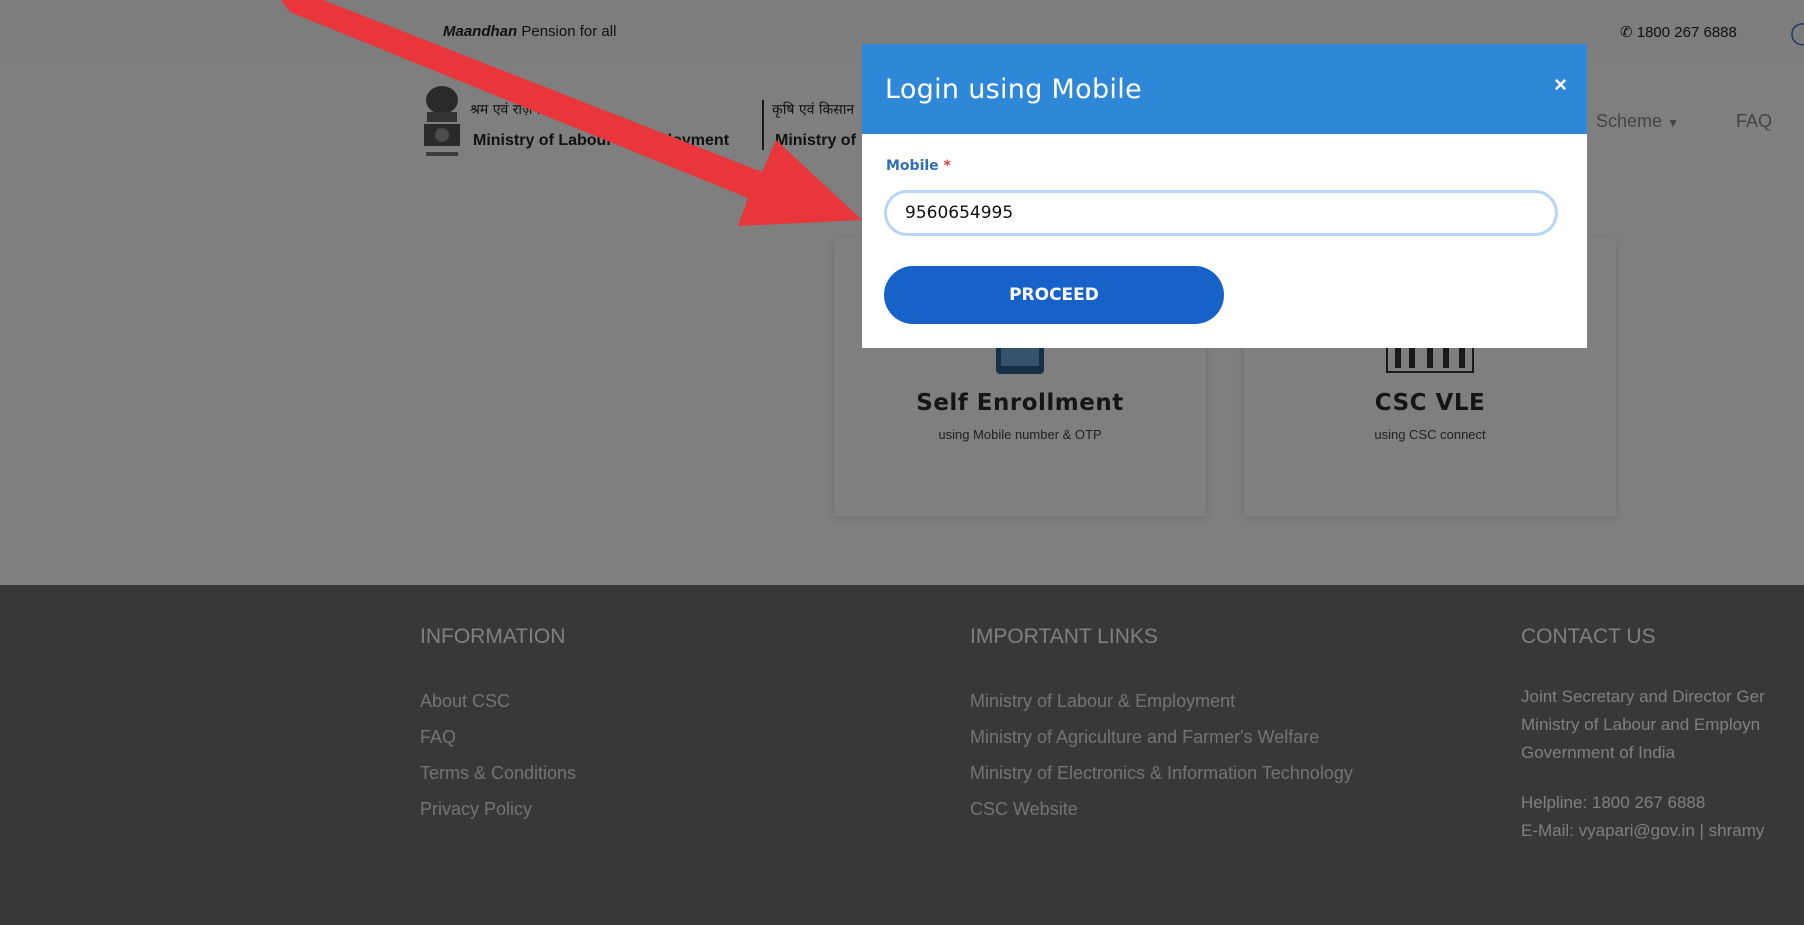 This screenshot has width=1804, height=925. Describe the element at coordinates (1224, 89) in the screenshot. I see `modal-header: Login using Mobile ×` at that location.